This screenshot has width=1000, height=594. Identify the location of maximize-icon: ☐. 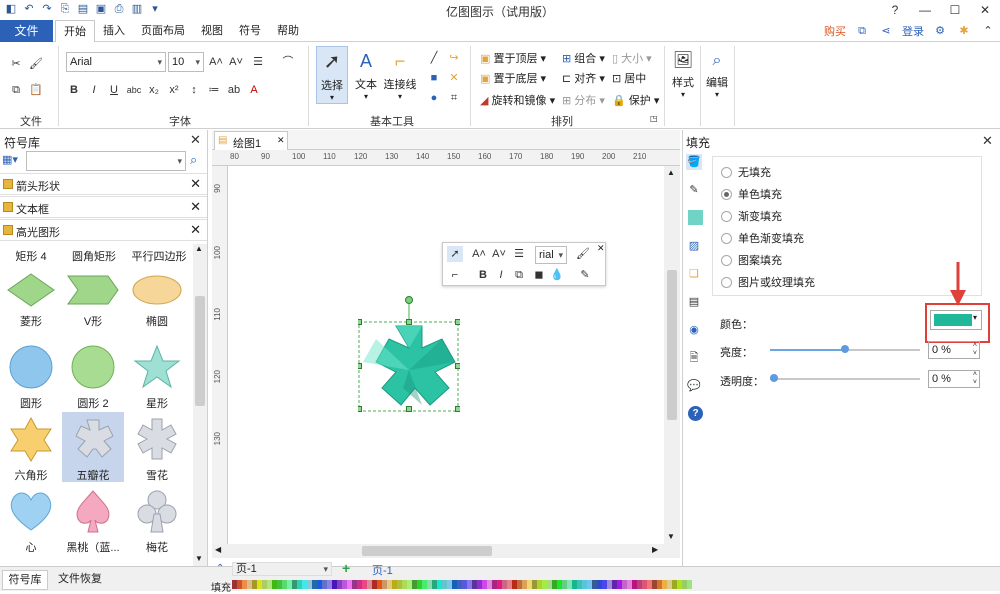
(955, 10).